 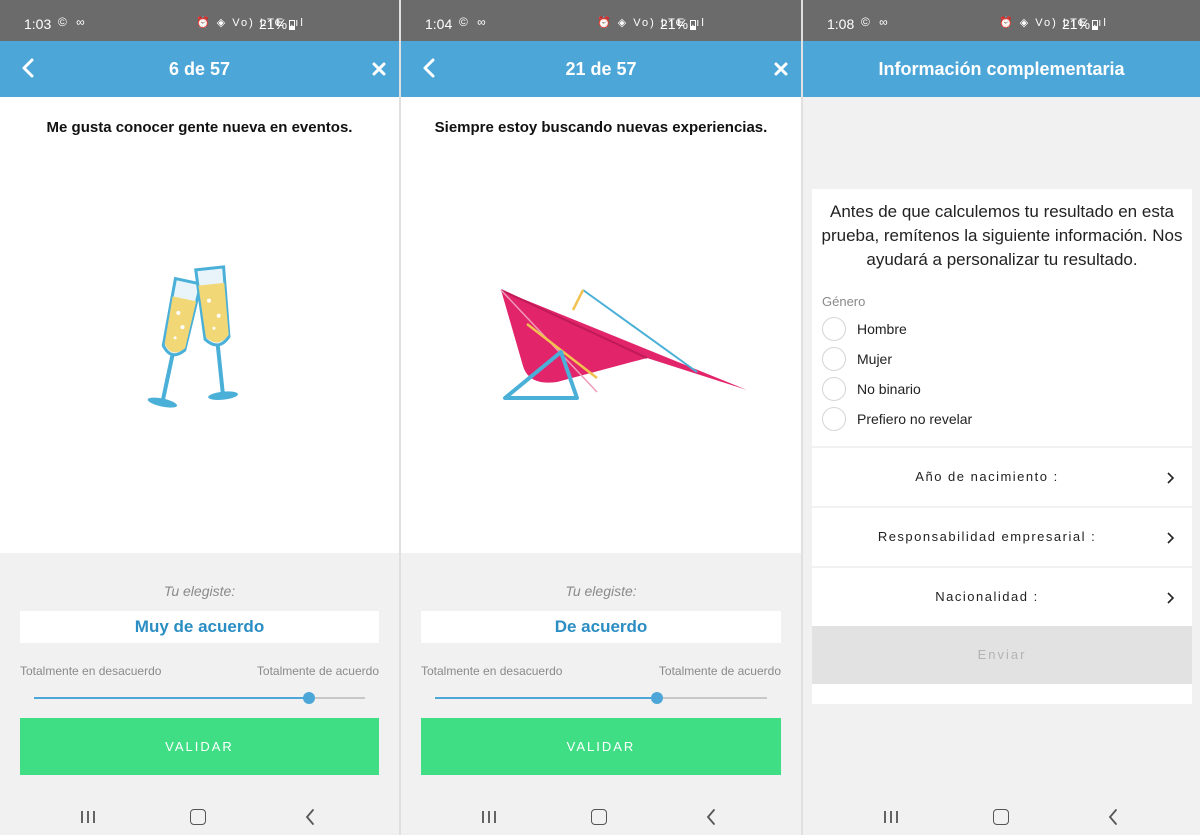 What do you see at coordinates (601, 627) in the screenshot?
I see `selected-answer: De acuerdo` at bounding box center [601, 627].